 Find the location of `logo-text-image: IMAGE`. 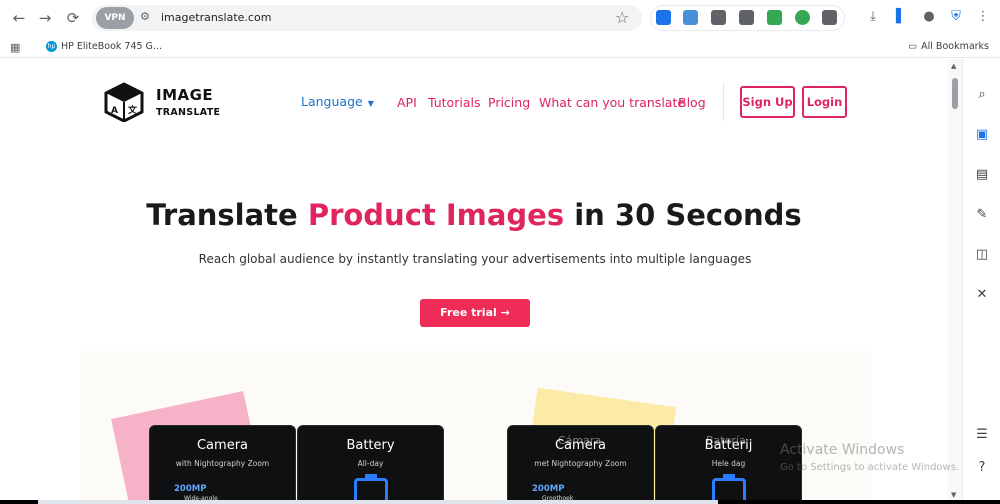

logo-text-image: IMAGE is located at coordinates (185, 95).